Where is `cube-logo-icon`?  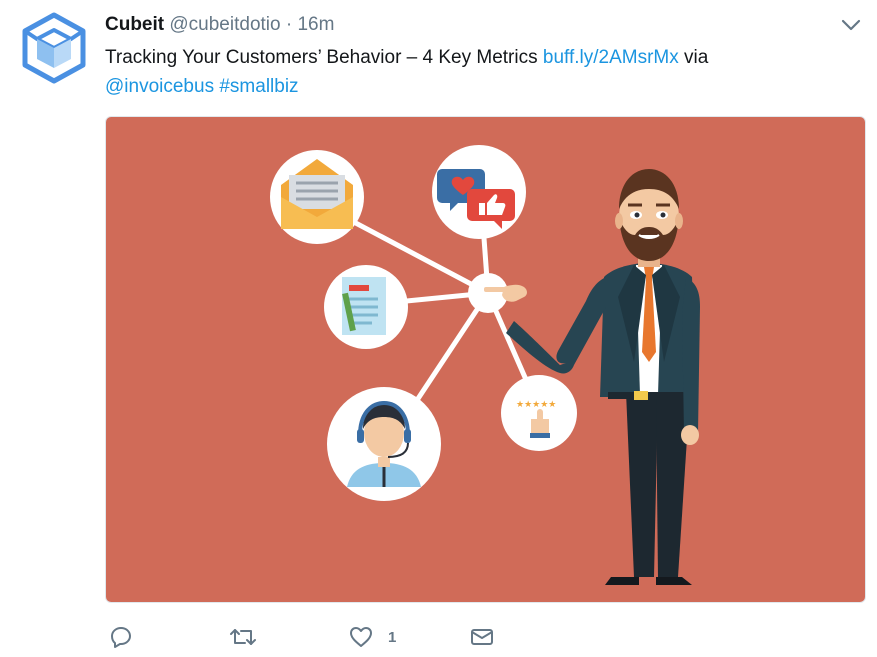 cube-logo-icon is located at coordinates (54, 48).